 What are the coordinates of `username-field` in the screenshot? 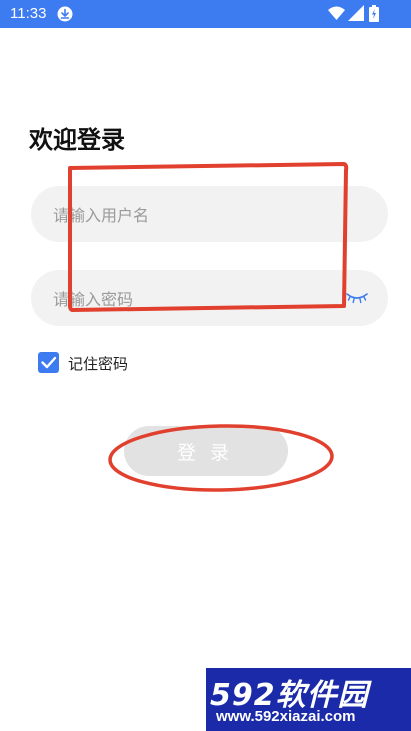 It's located at (209, 215).